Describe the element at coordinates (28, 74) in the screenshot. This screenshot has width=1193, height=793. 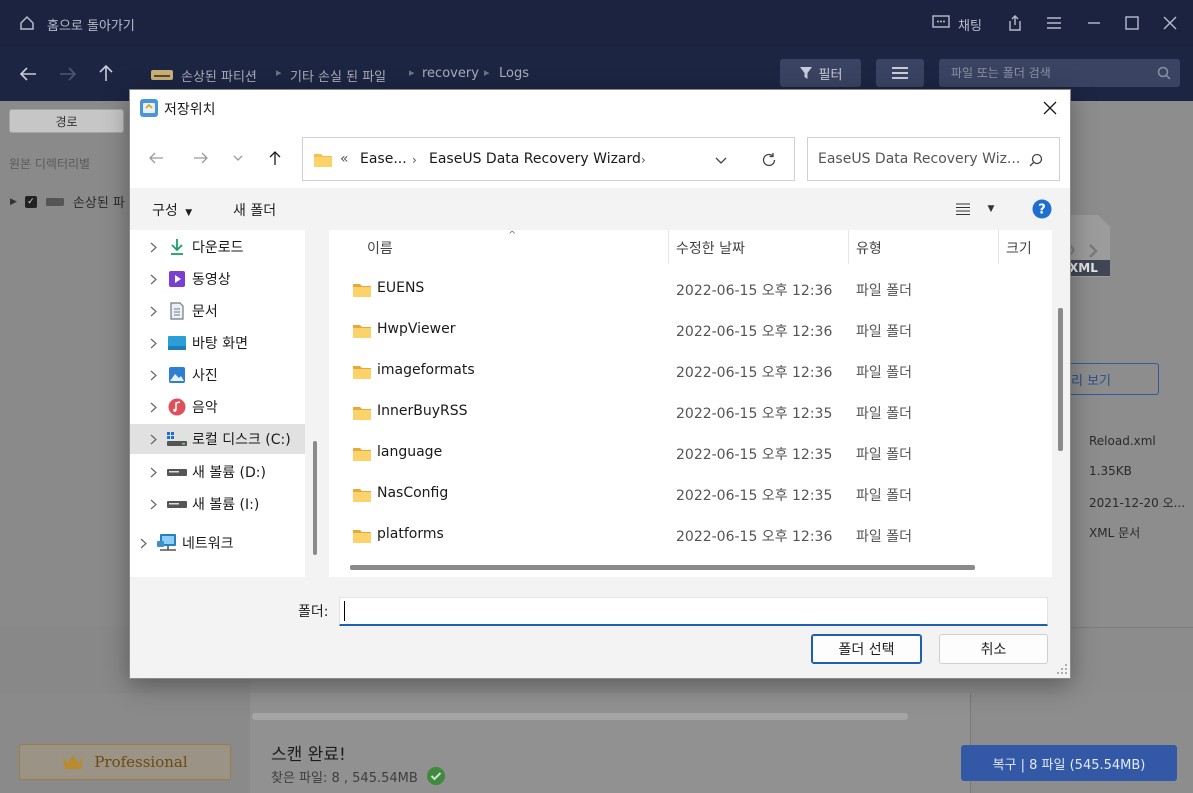
I see `back-arrow-icon` at that location.